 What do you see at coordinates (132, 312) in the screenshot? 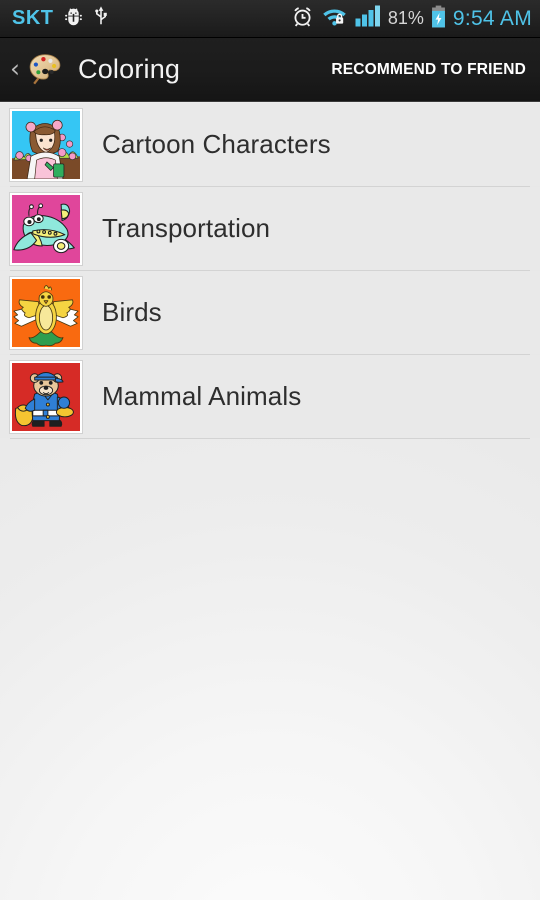
I see `list-item-label: Birds` at bounding box center [132, 312].